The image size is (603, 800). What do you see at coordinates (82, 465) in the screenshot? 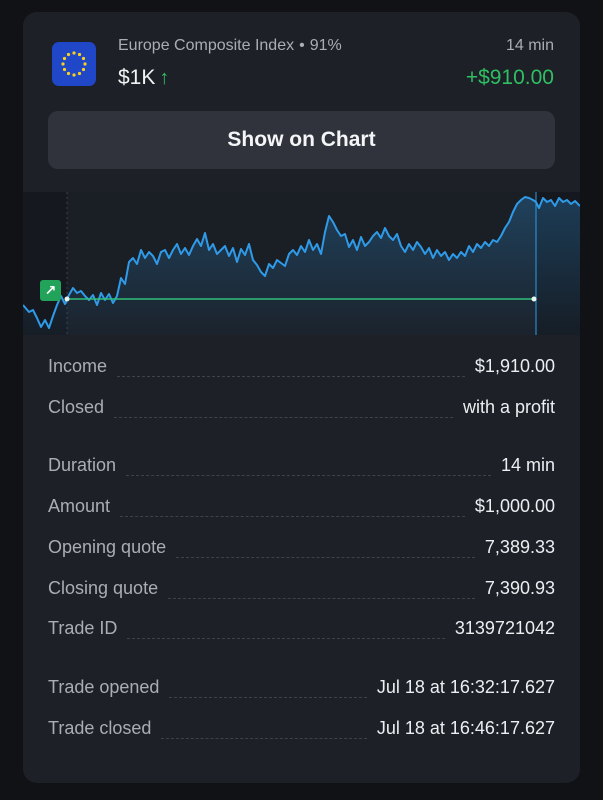
I see `detail-label: Duration` at bounding box center [82, 465].